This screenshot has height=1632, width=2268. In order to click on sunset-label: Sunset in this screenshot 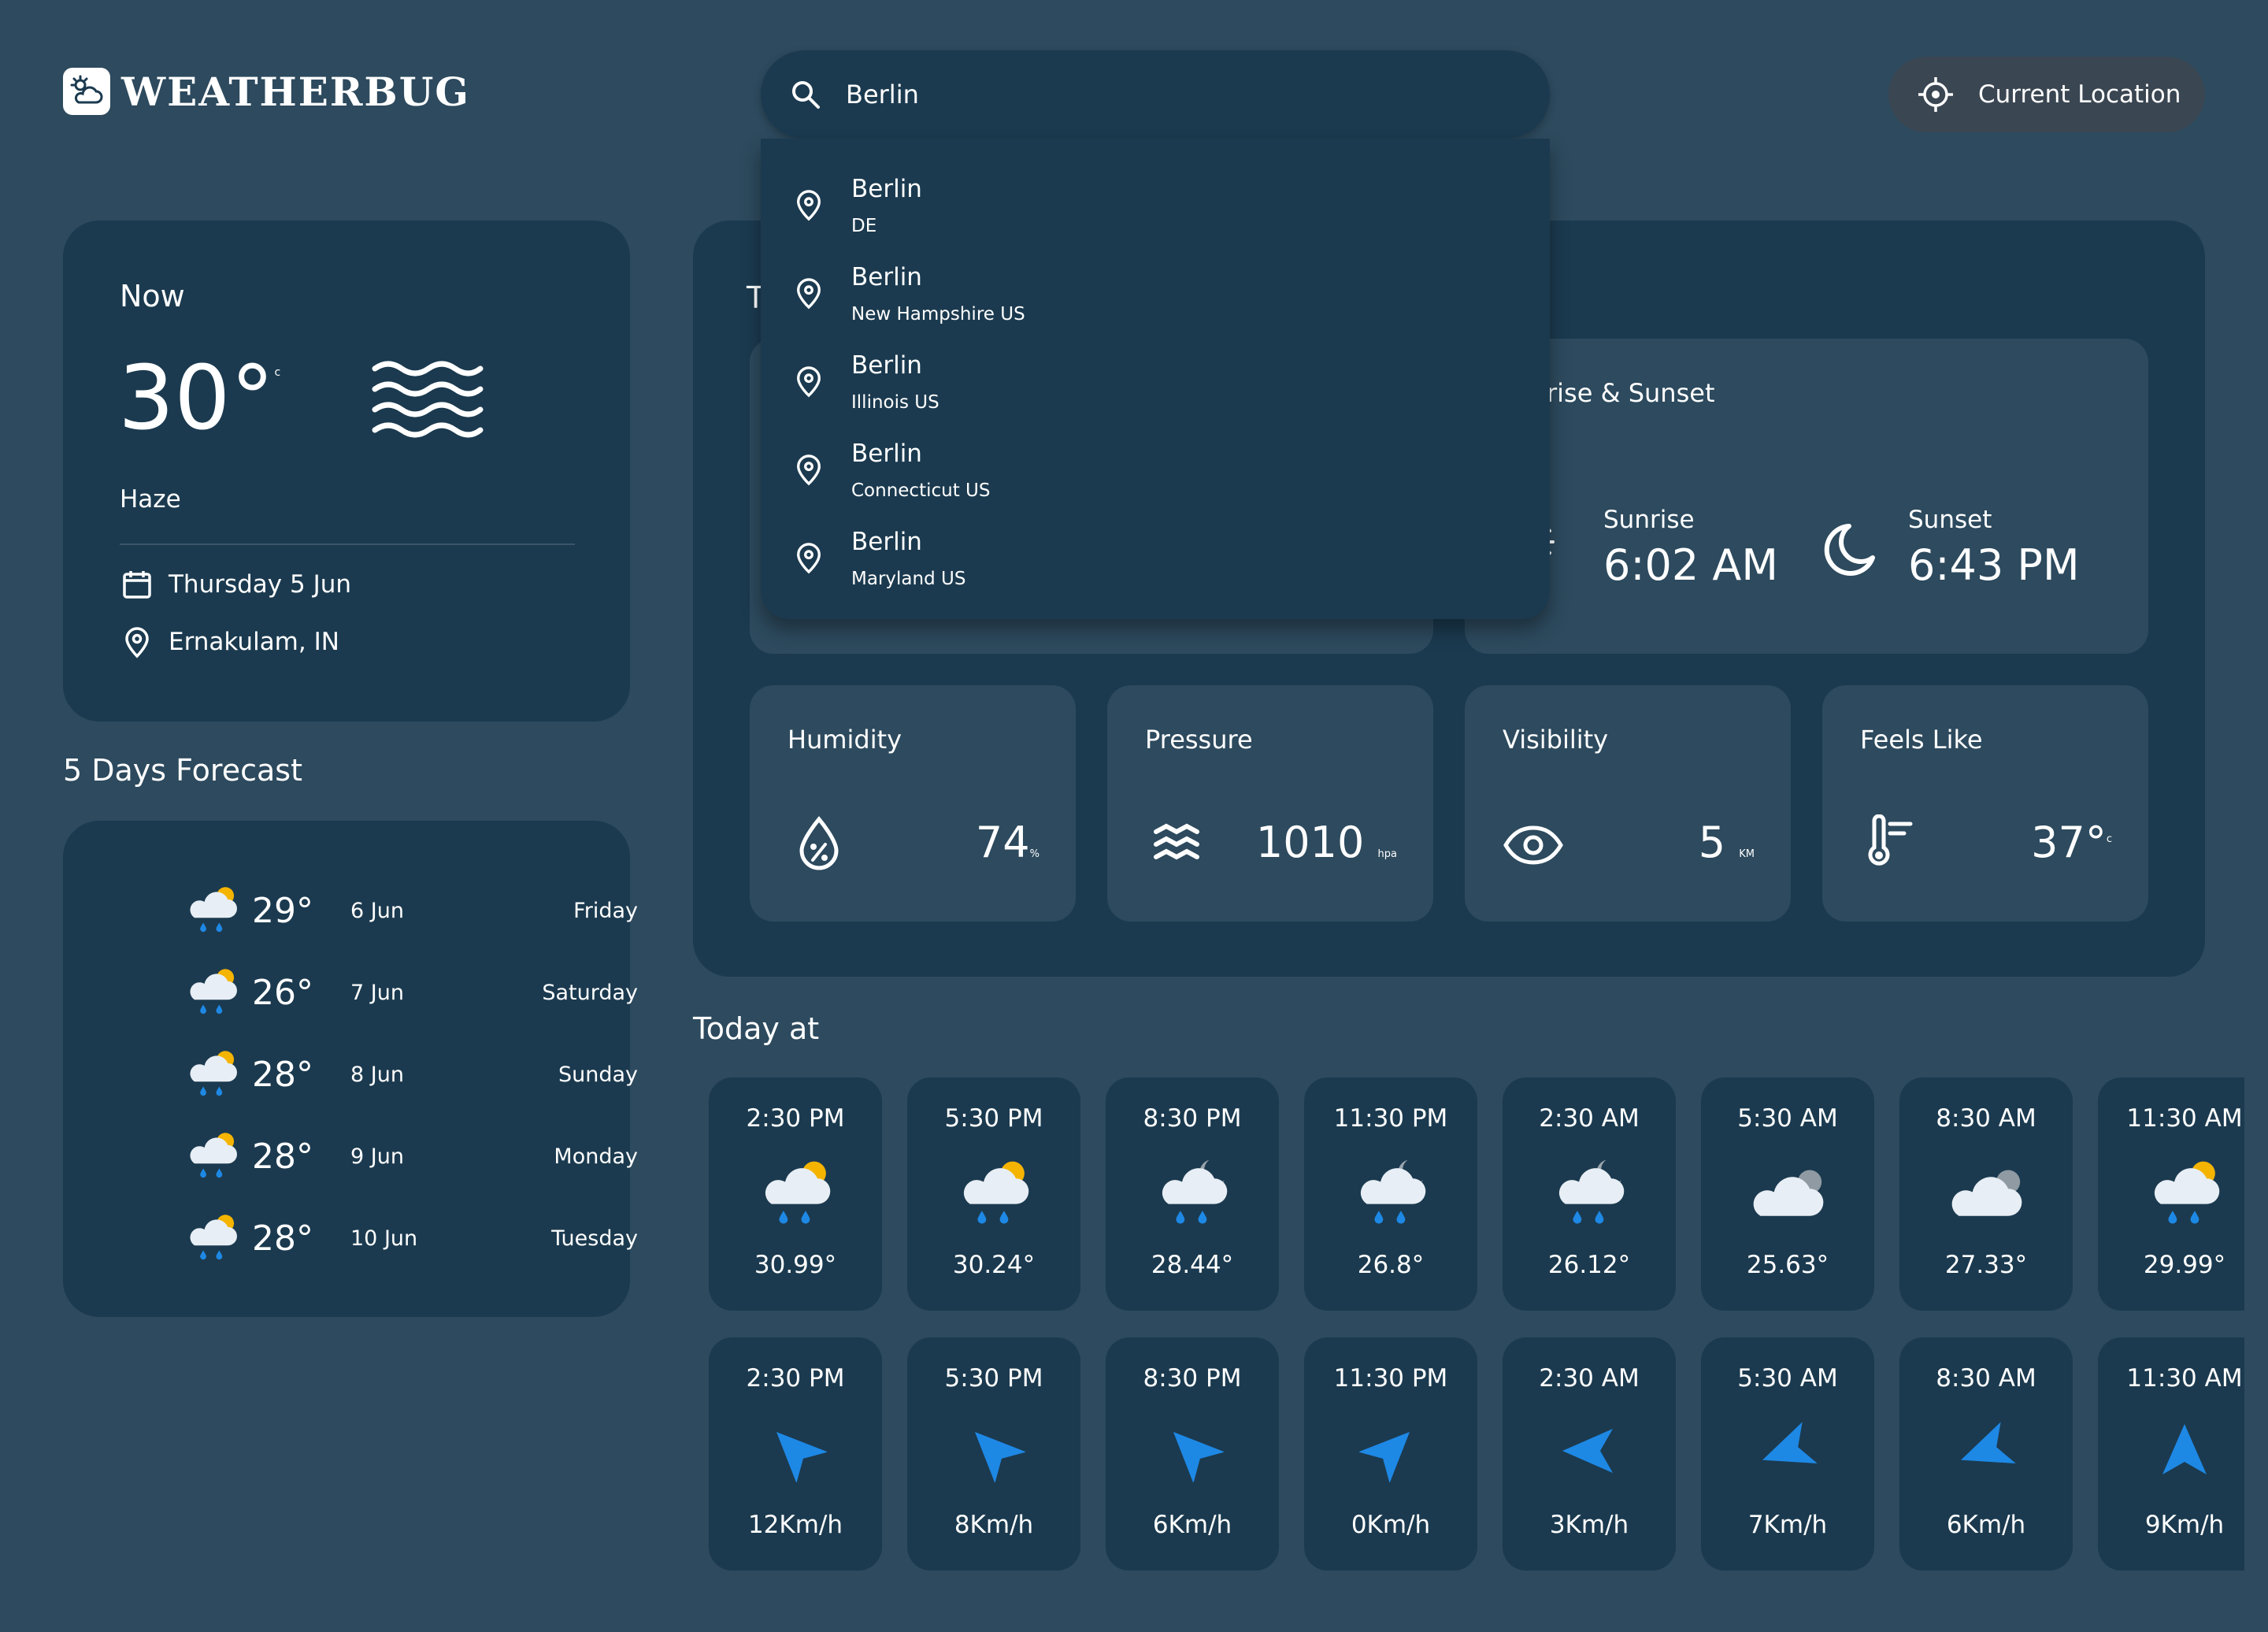, I will do `click(1950, 520)`.